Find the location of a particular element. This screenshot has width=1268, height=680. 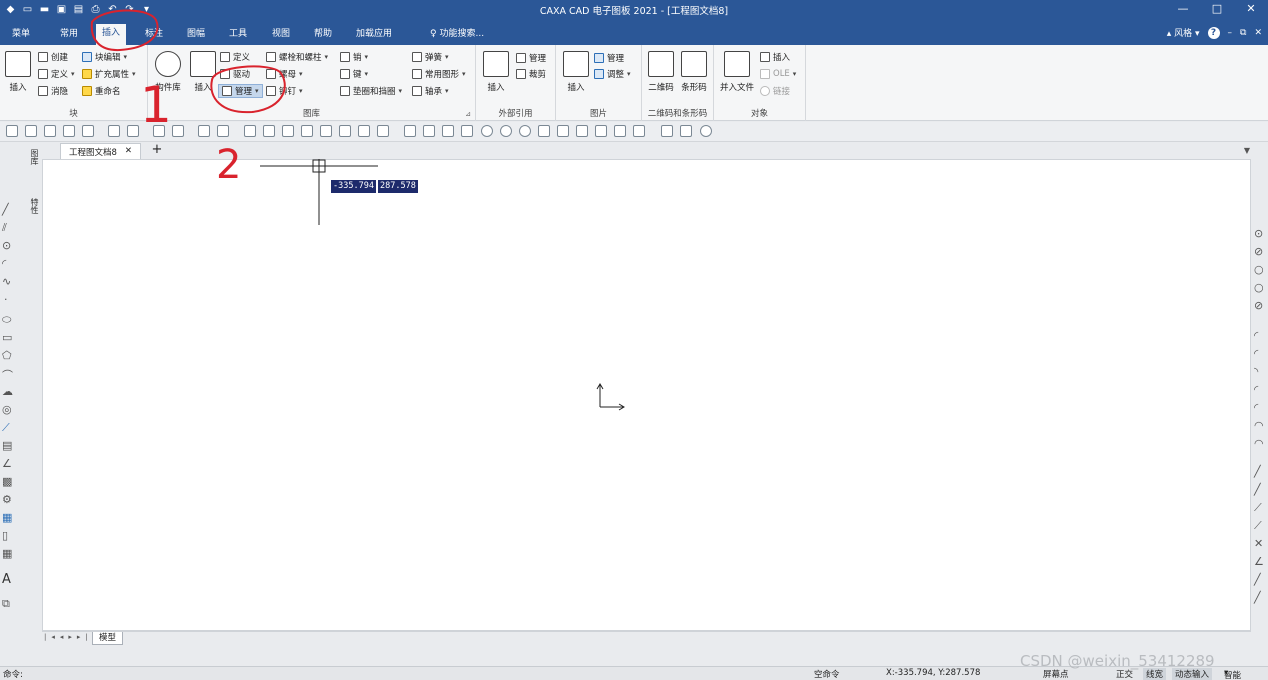

arc-1-icon: ◜ is located at coordinates (1256, 335).